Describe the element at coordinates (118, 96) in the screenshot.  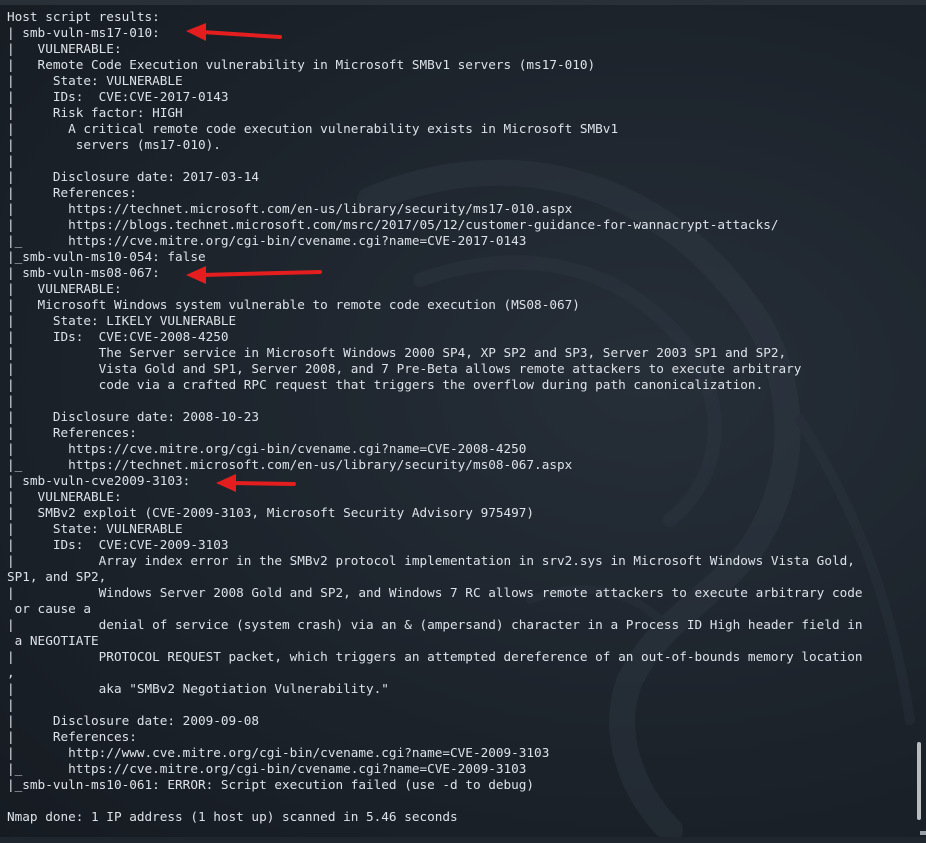
I see `terminal-line: | IDs: CVE:CVE-2017-0143` at that location.